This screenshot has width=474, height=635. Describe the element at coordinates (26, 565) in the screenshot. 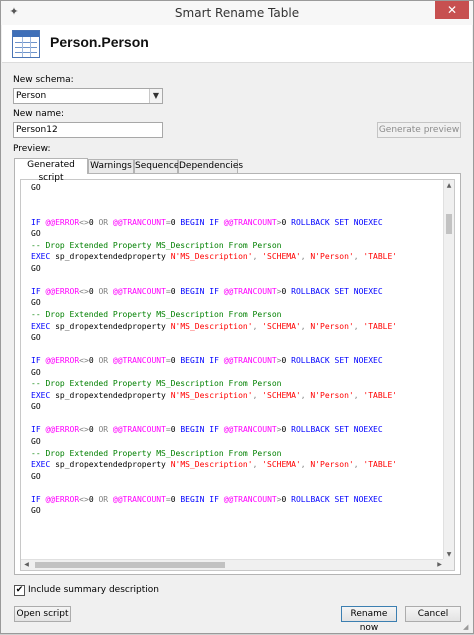

I see `scroll-left-icon: ◀` at that location.